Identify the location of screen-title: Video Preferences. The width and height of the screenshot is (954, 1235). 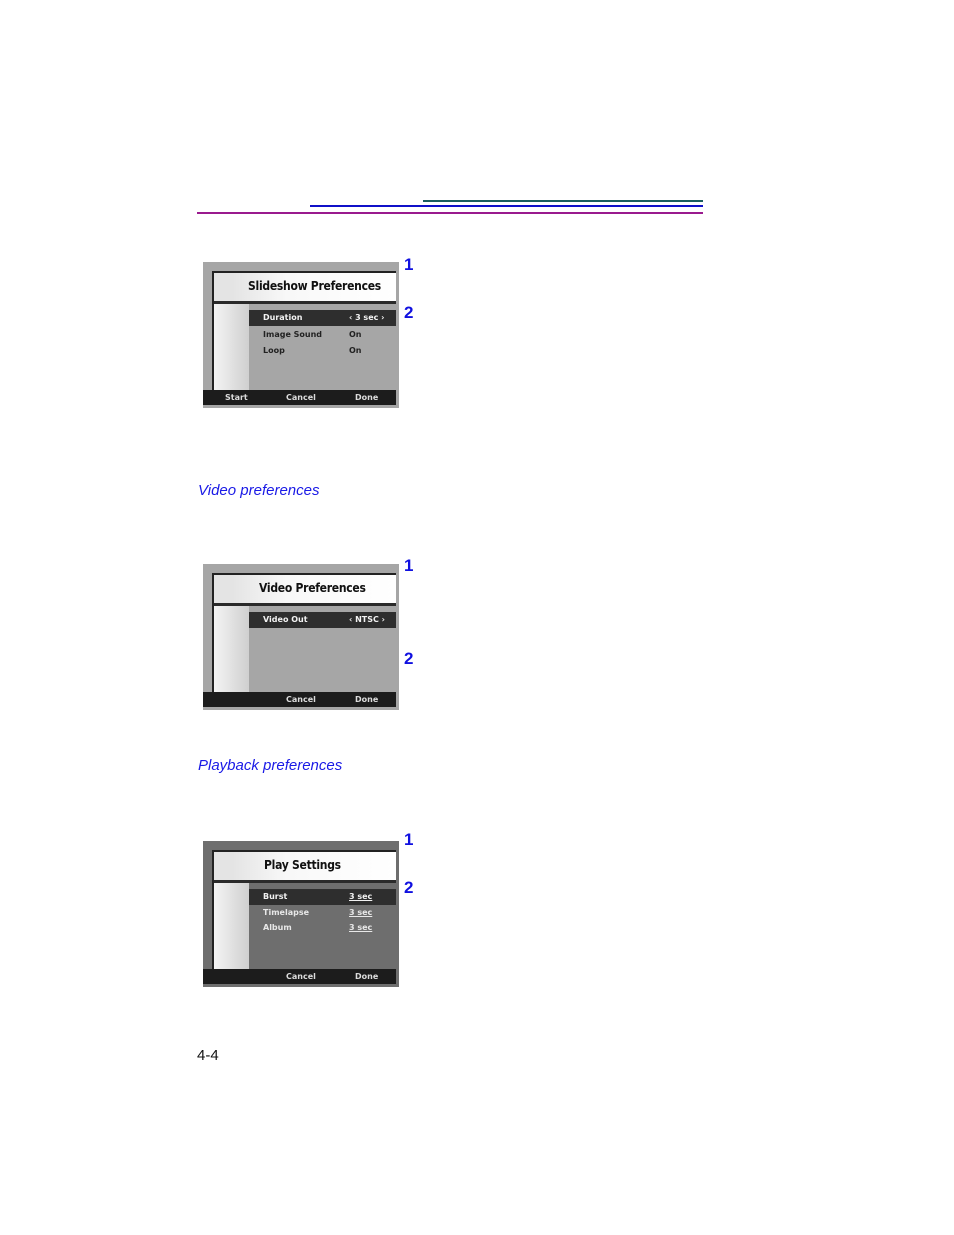
(312, 588).